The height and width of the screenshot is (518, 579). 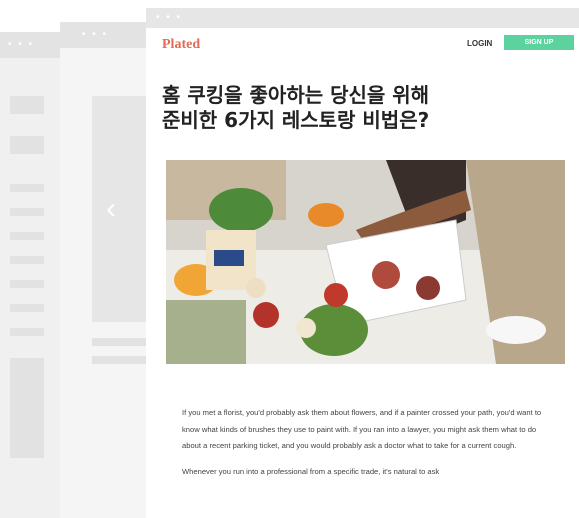 I want to click on article-title-line: 홈 쿠킹을 좋아하는 당신을 위해, so click(x=296, y=95).